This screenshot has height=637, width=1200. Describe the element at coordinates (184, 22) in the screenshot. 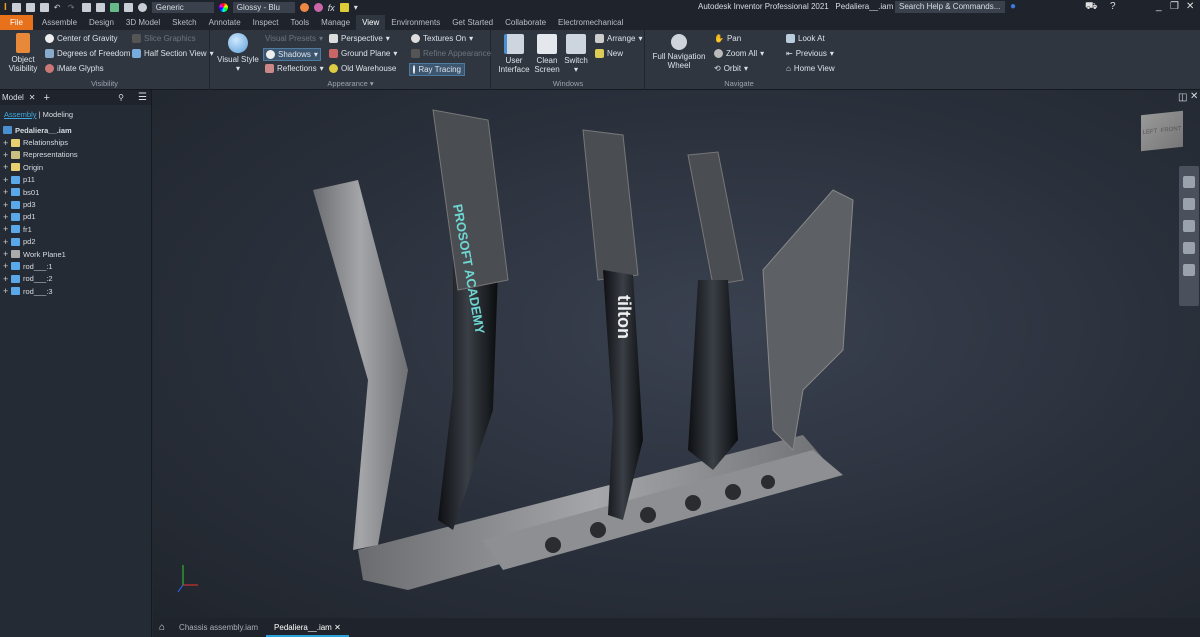

I see `tab-sketch: Sketch` at that location.